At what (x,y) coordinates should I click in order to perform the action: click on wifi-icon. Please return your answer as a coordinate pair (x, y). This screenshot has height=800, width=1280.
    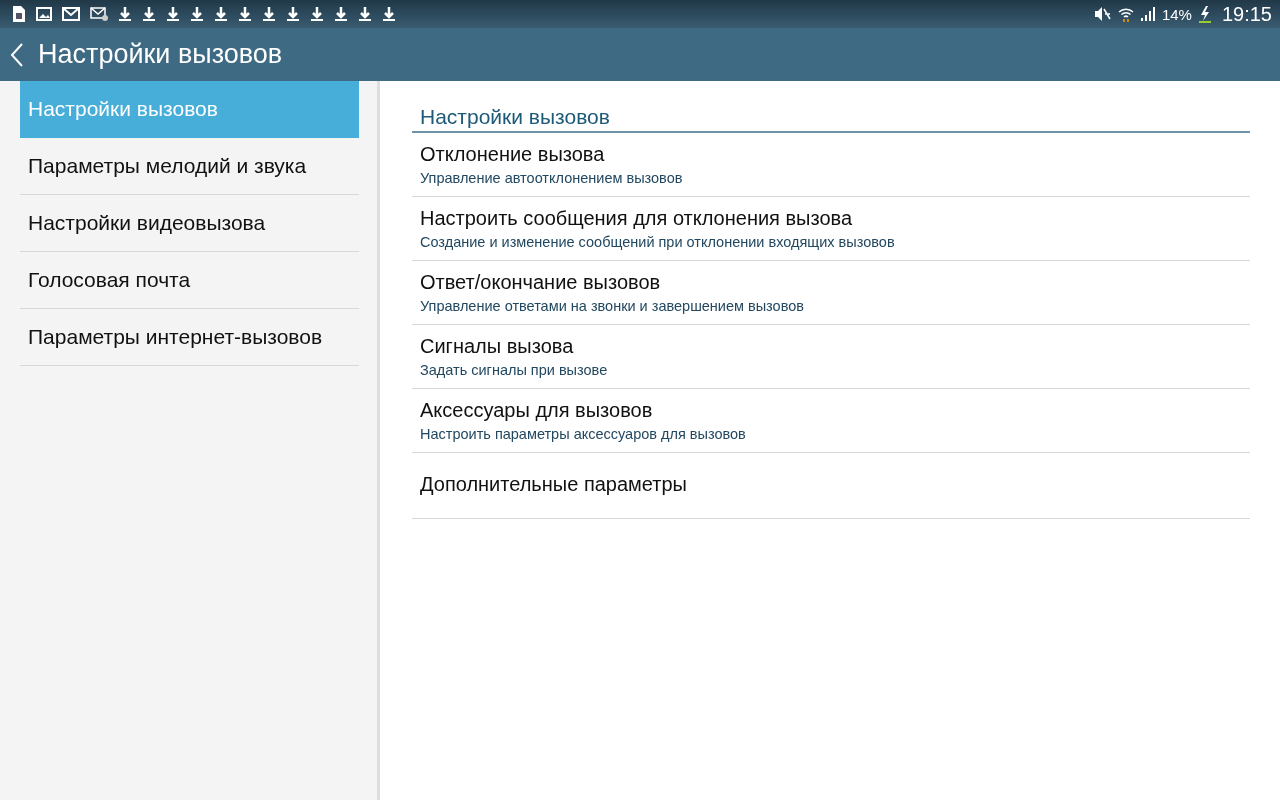
    Looking at the image, I should click on (1125, 14).